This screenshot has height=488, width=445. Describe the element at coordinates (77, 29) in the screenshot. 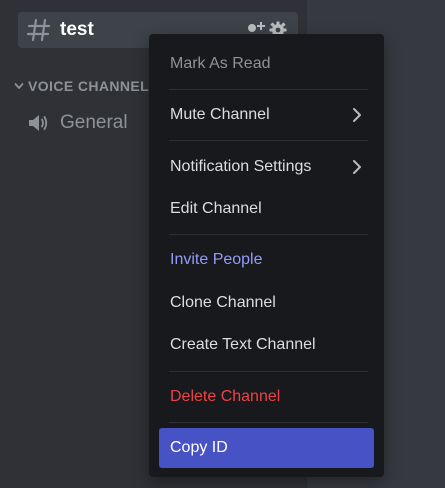

I see `channel-name: test` at that location.